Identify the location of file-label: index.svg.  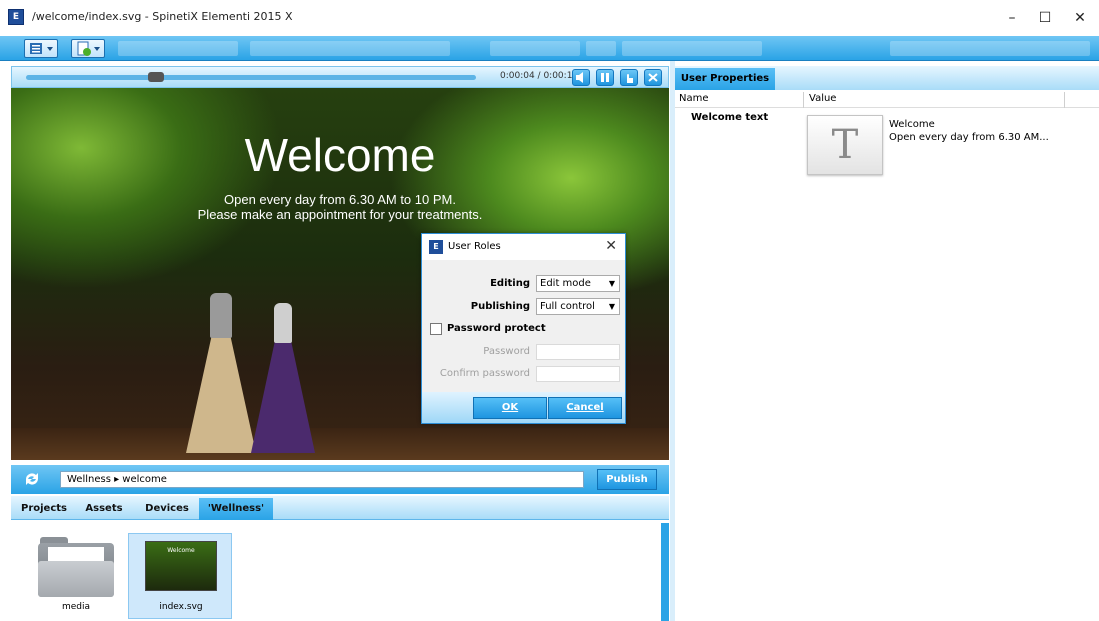
(181, 607).